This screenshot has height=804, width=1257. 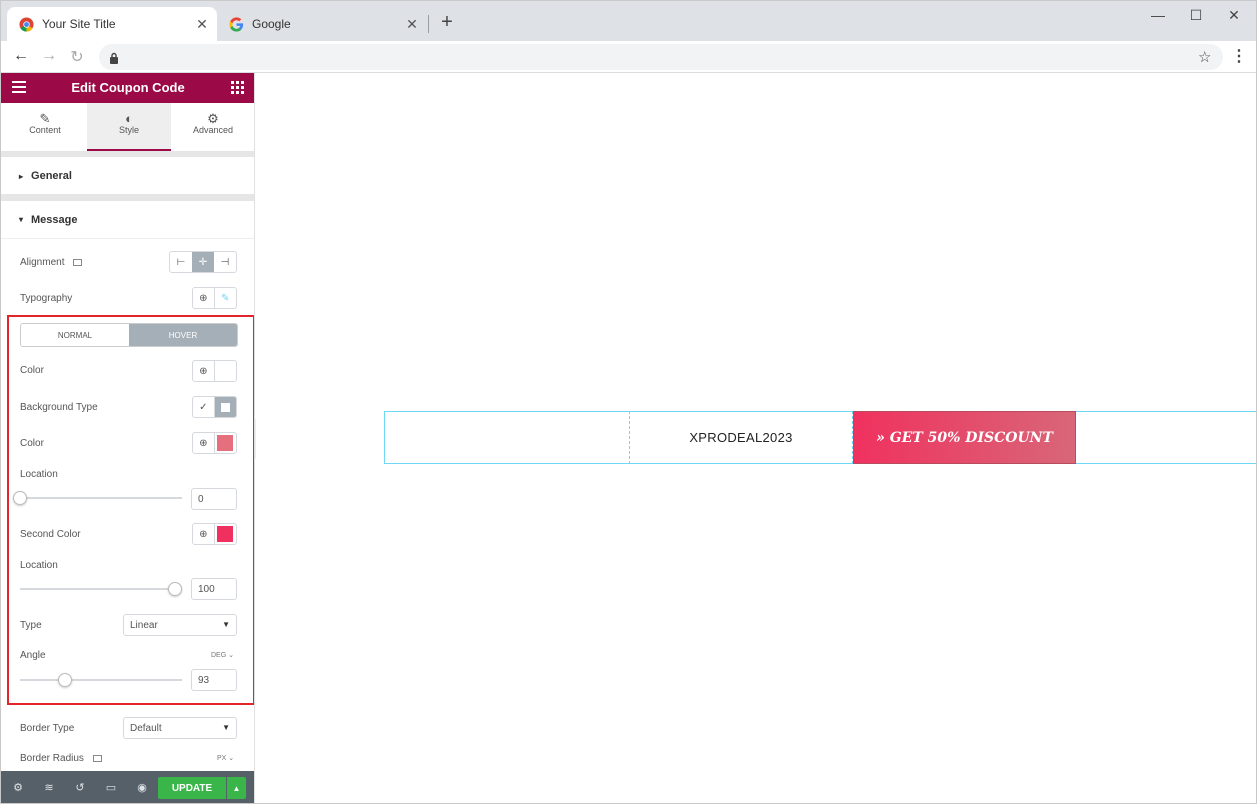 What do you see at coordinates (80, 787) in the screenshot?
I see `history-icon: ↺` at bounding box center [80, 787].